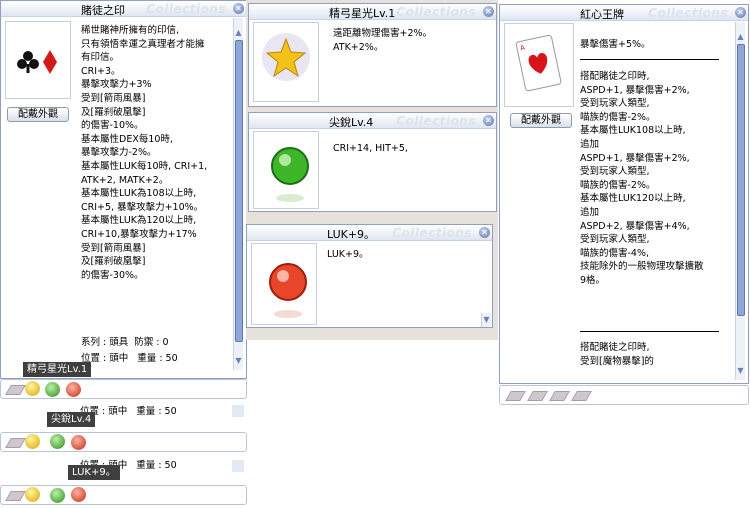 The image size is (750, 509). What do you see at coordinates (103, 10) in the screenshot?
I see `window-title: 賭徒之印` at bounding box center [103, 10].